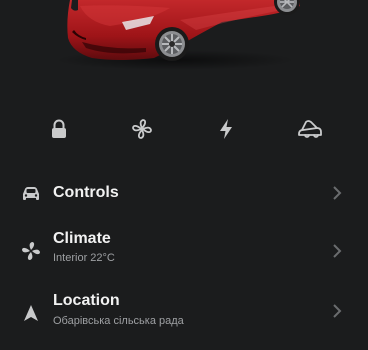  What do you see at coordinates (177, 35) in the screenshot?
I see `car-image` at bounding box center [177, 35].